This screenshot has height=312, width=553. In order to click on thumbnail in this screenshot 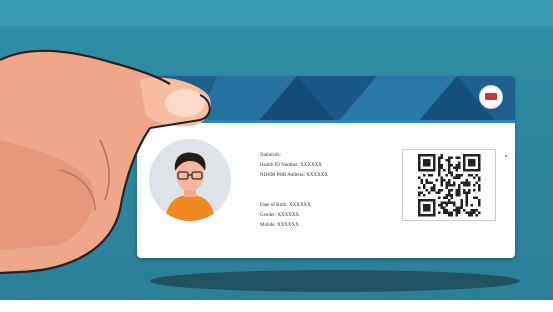, I will do `click(185, 103)`.